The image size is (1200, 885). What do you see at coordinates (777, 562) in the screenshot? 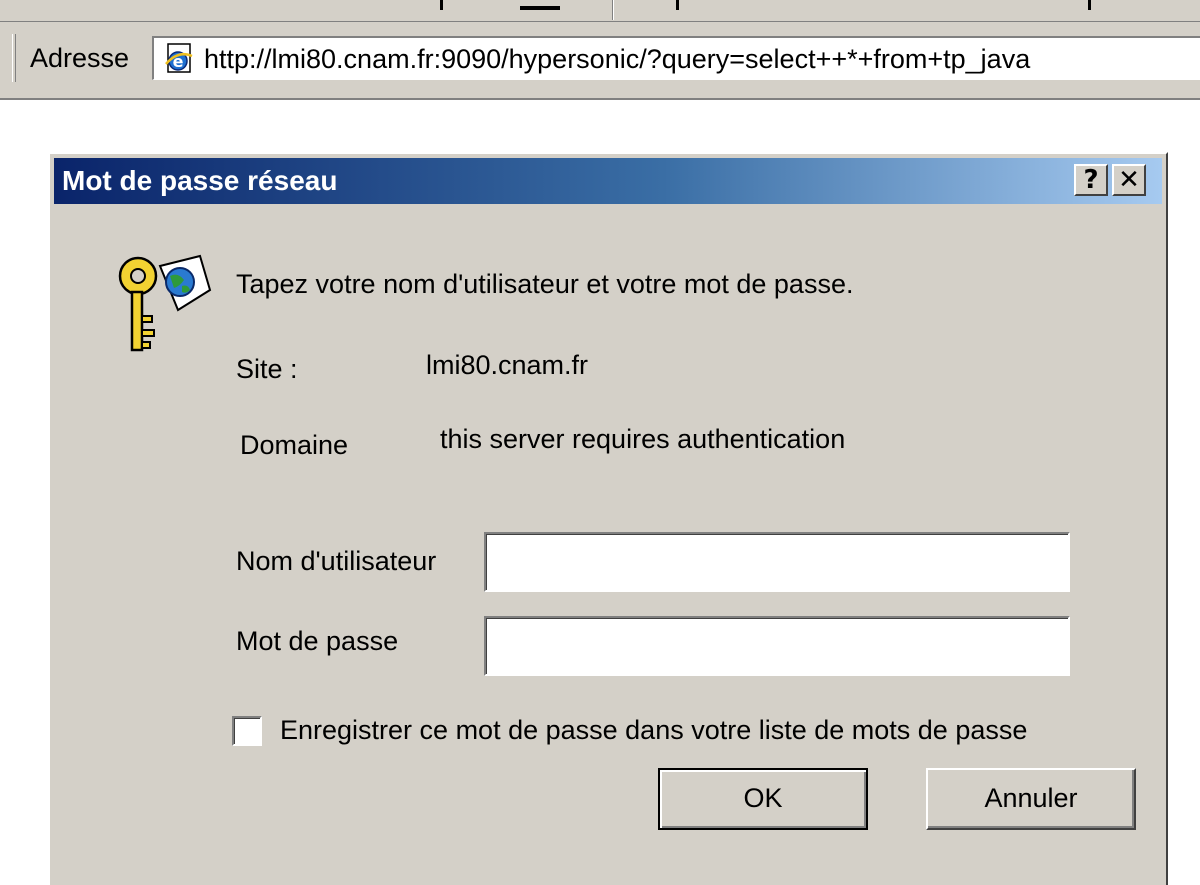
I see `username-field` at bounding box center [777, 562].